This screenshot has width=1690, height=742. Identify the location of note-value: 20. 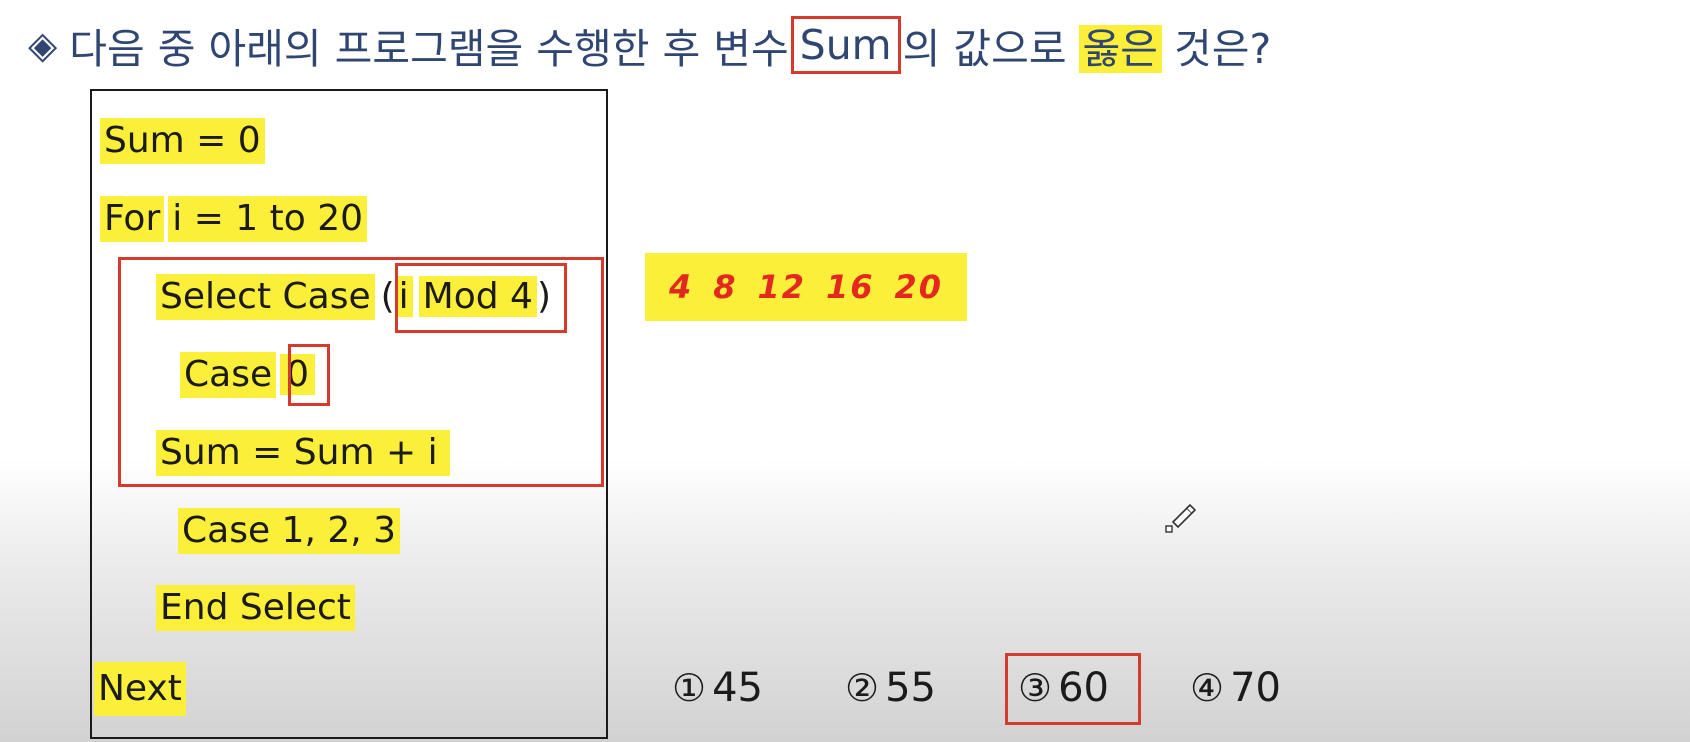
(919, 287).